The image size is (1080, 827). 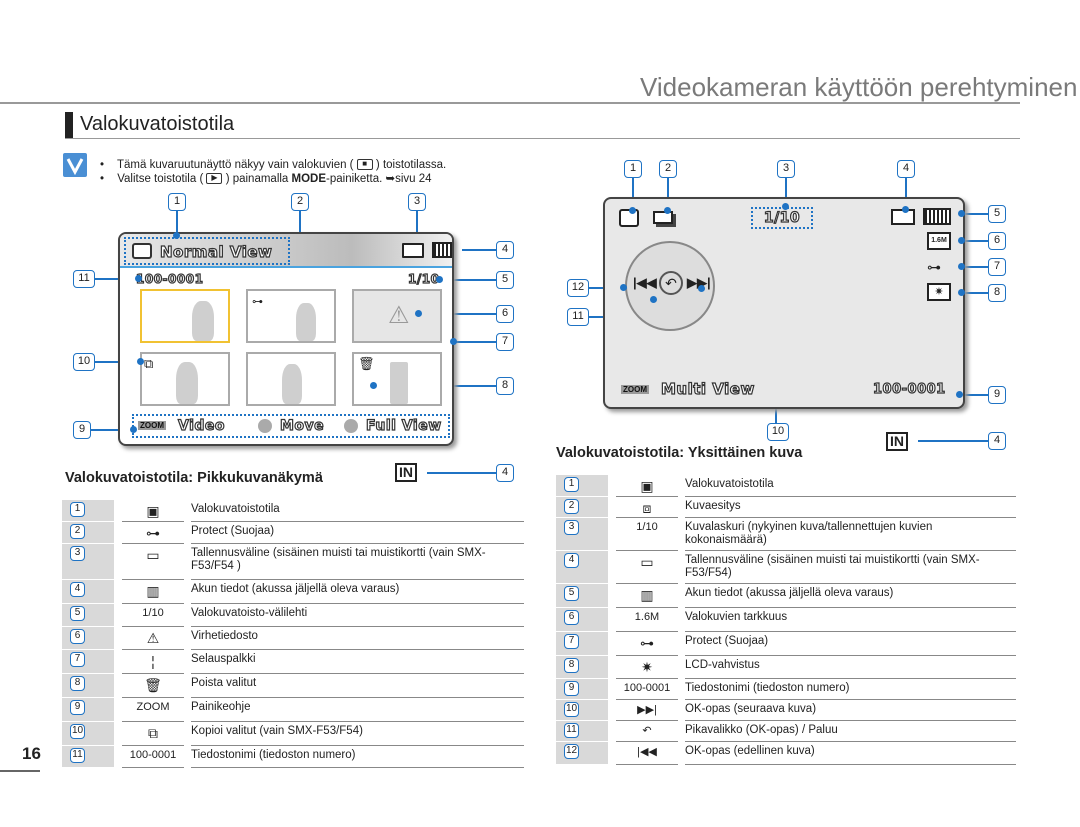 What do you see at coordinates (850, 753) in the screenshot?
I see `row-description: OK-opas (edellinen kuva)` at bounding box center [850, 753].